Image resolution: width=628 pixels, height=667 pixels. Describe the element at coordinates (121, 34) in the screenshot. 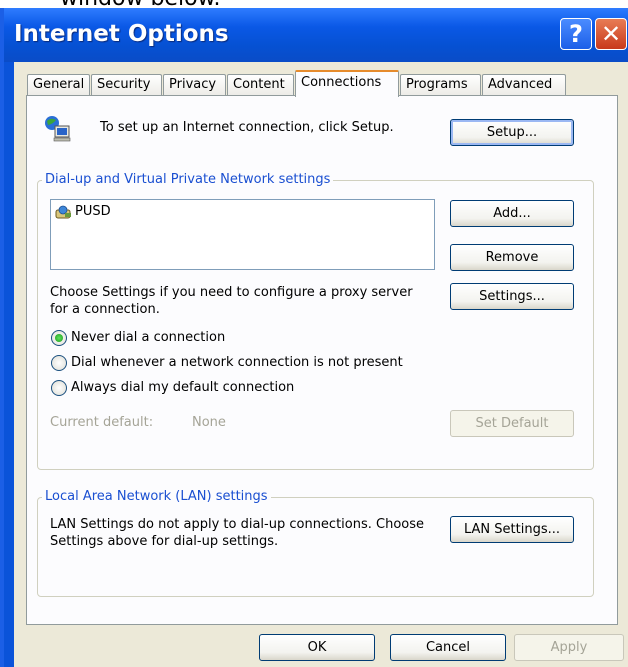

I see `window-title: Internet Options` at that location.